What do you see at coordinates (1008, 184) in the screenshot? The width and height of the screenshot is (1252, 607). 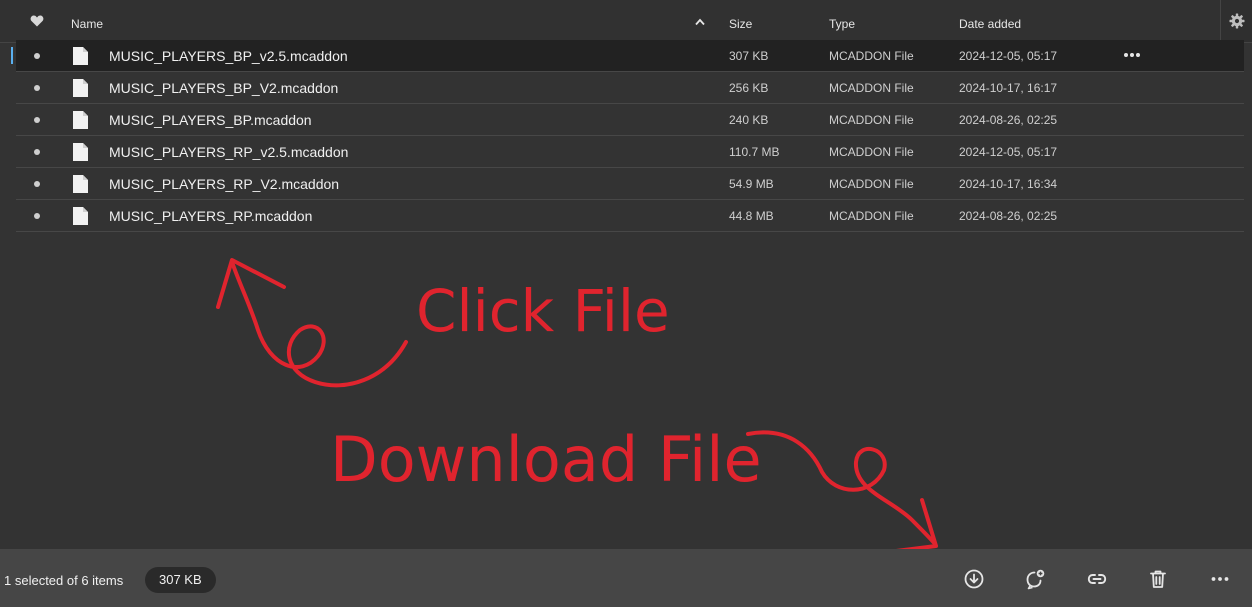 I see `file-date: 2024-10-17, 16:34` at bounding box center [1008, 184].